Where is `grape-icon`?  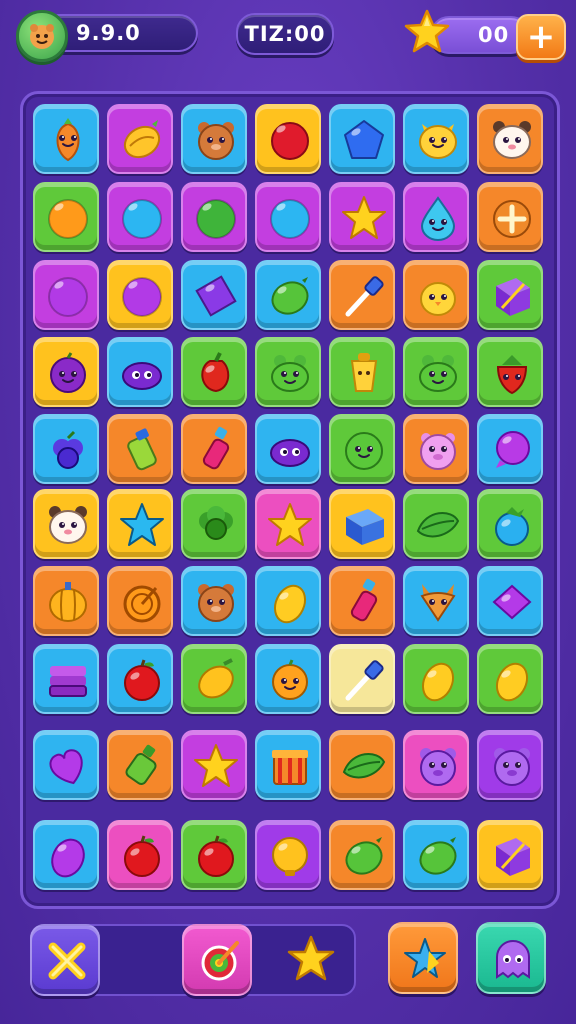
grape-icon is located at coordinates (68, 449).